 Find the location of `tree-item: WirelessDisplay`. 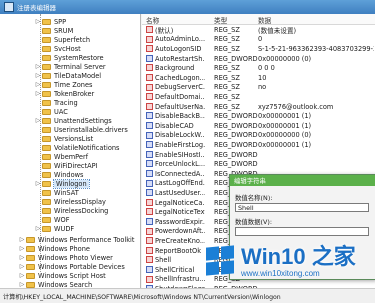

tree-item: WirelessDisplay is located at coordinates (70, 201).